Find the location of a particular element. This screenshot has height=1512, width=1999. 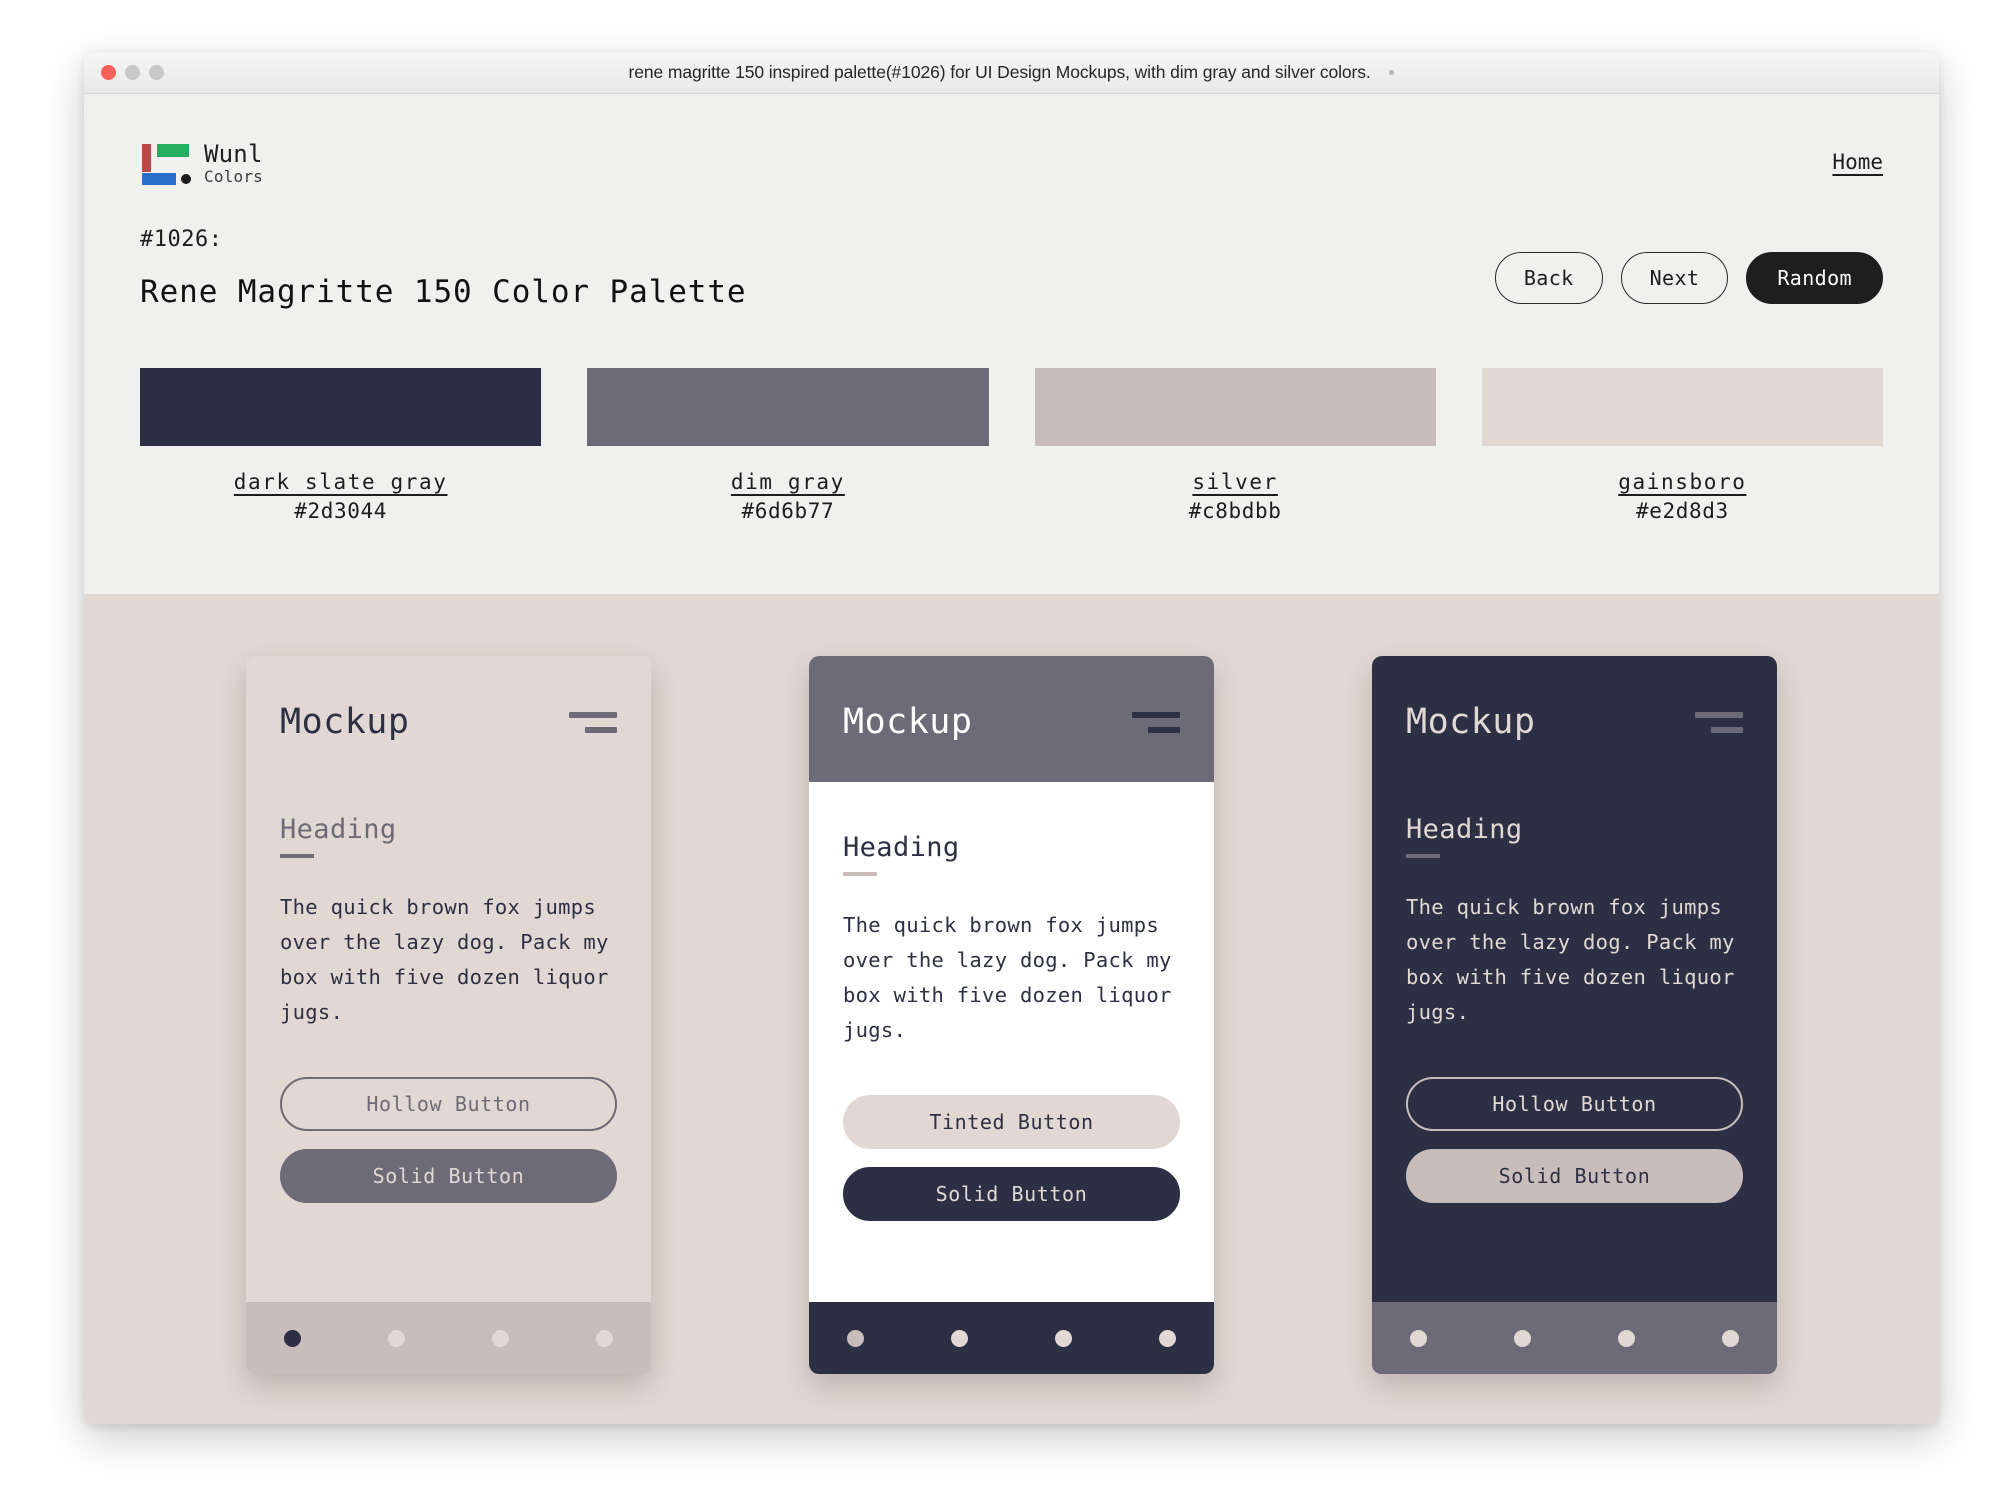

tinted-button: Tinted Button is located at coordinates (1011, 1122).